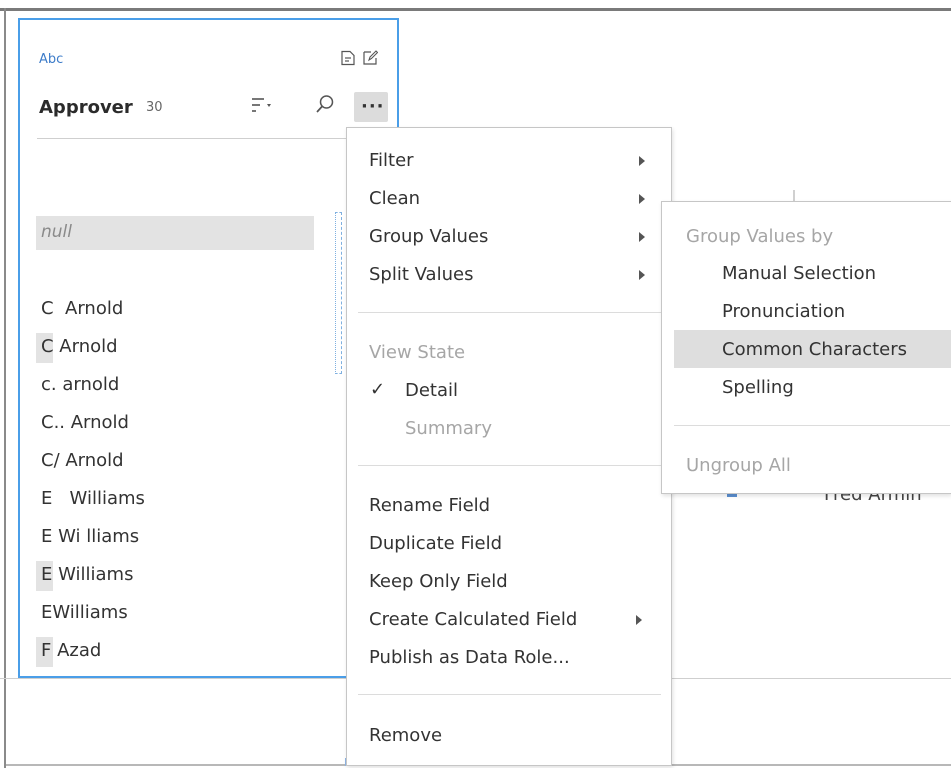  Describe the element at coordinates (51, 59) in the screenshot. I see `data-type-label: Abc` at that location.